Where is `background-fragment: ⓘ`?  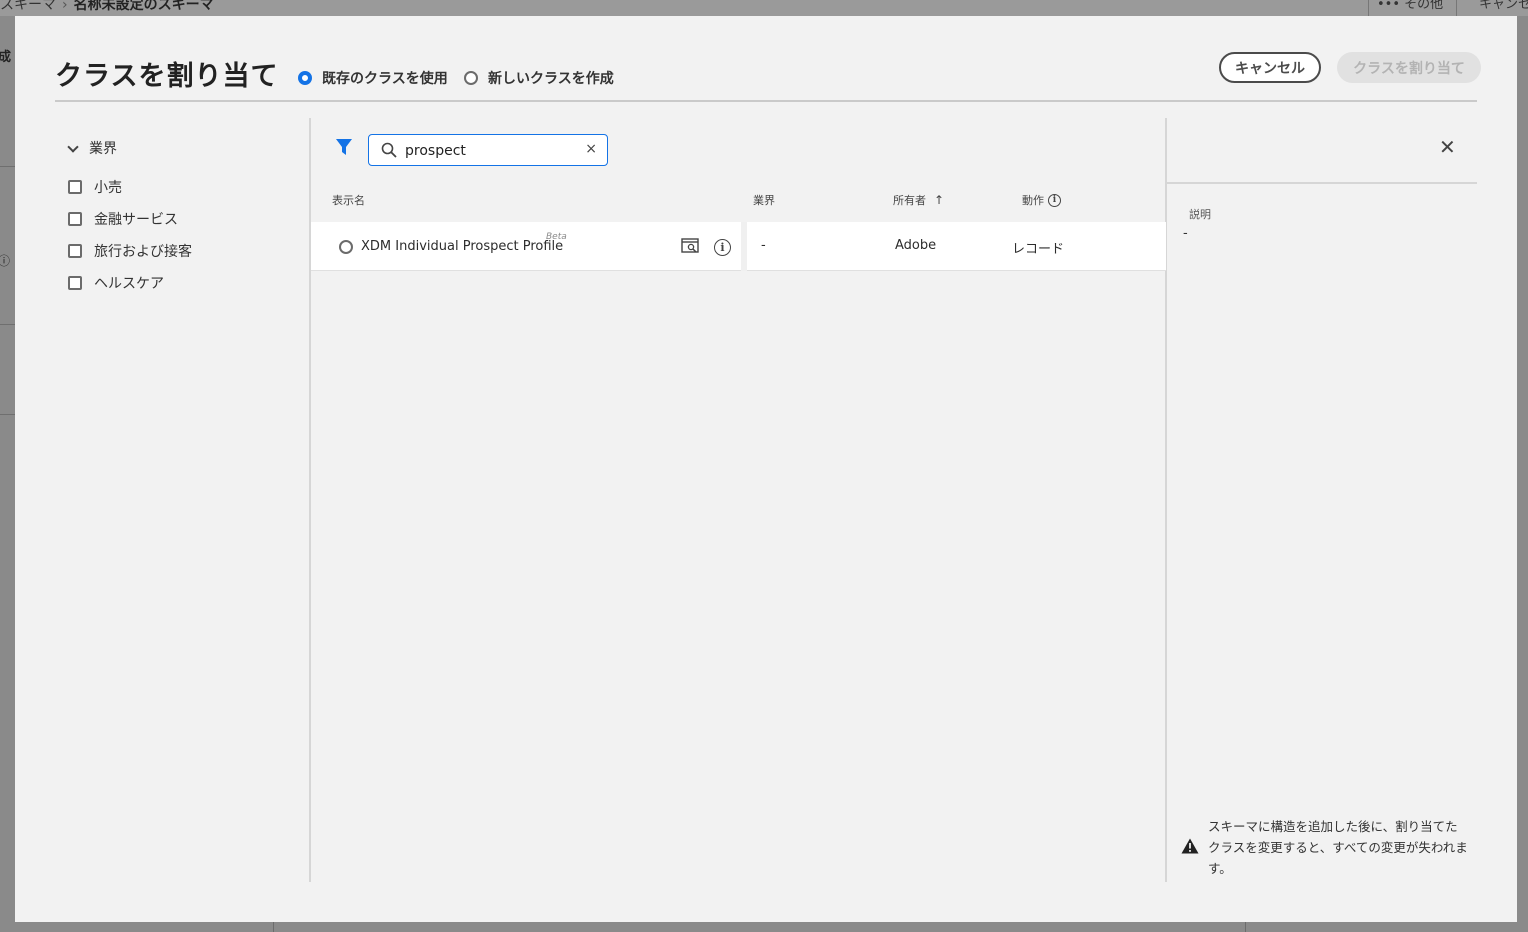
background-fragment: ⓘ is located at coordinates (5, 261).